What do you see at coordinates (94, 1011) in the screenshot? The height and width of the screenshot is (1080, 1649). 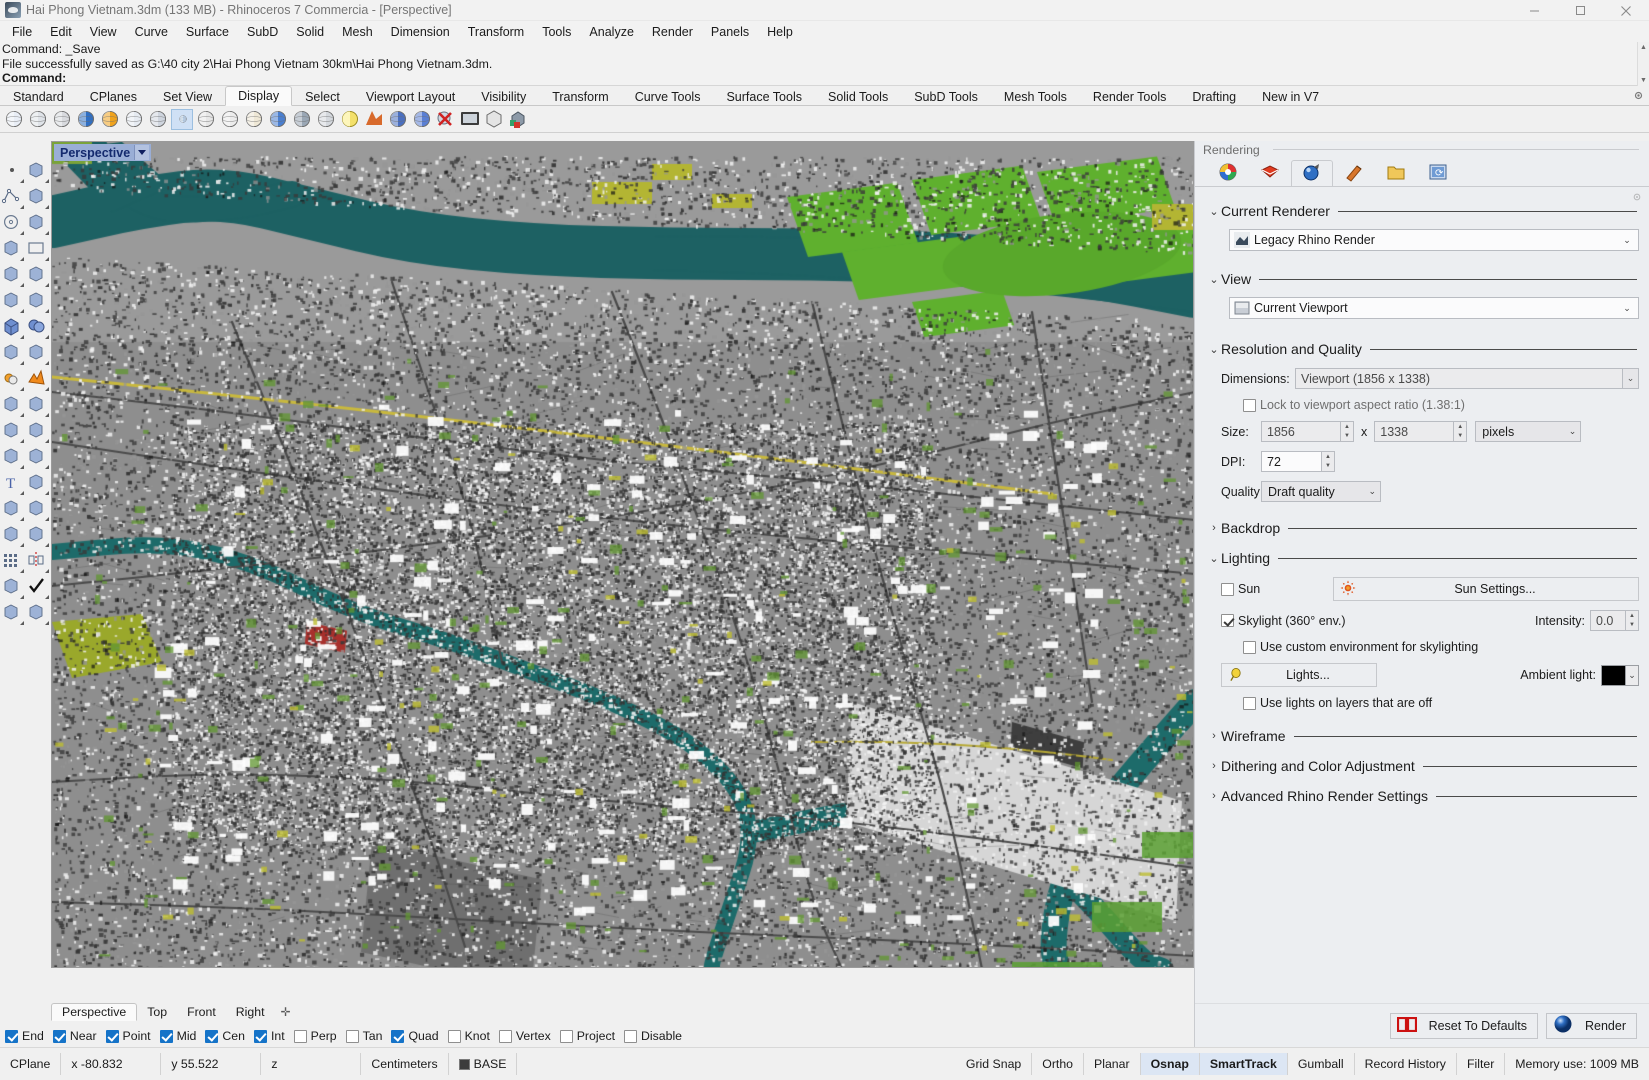 I see `viewport-tab-perspective: Perspective` at bounding box center [94, 1011].